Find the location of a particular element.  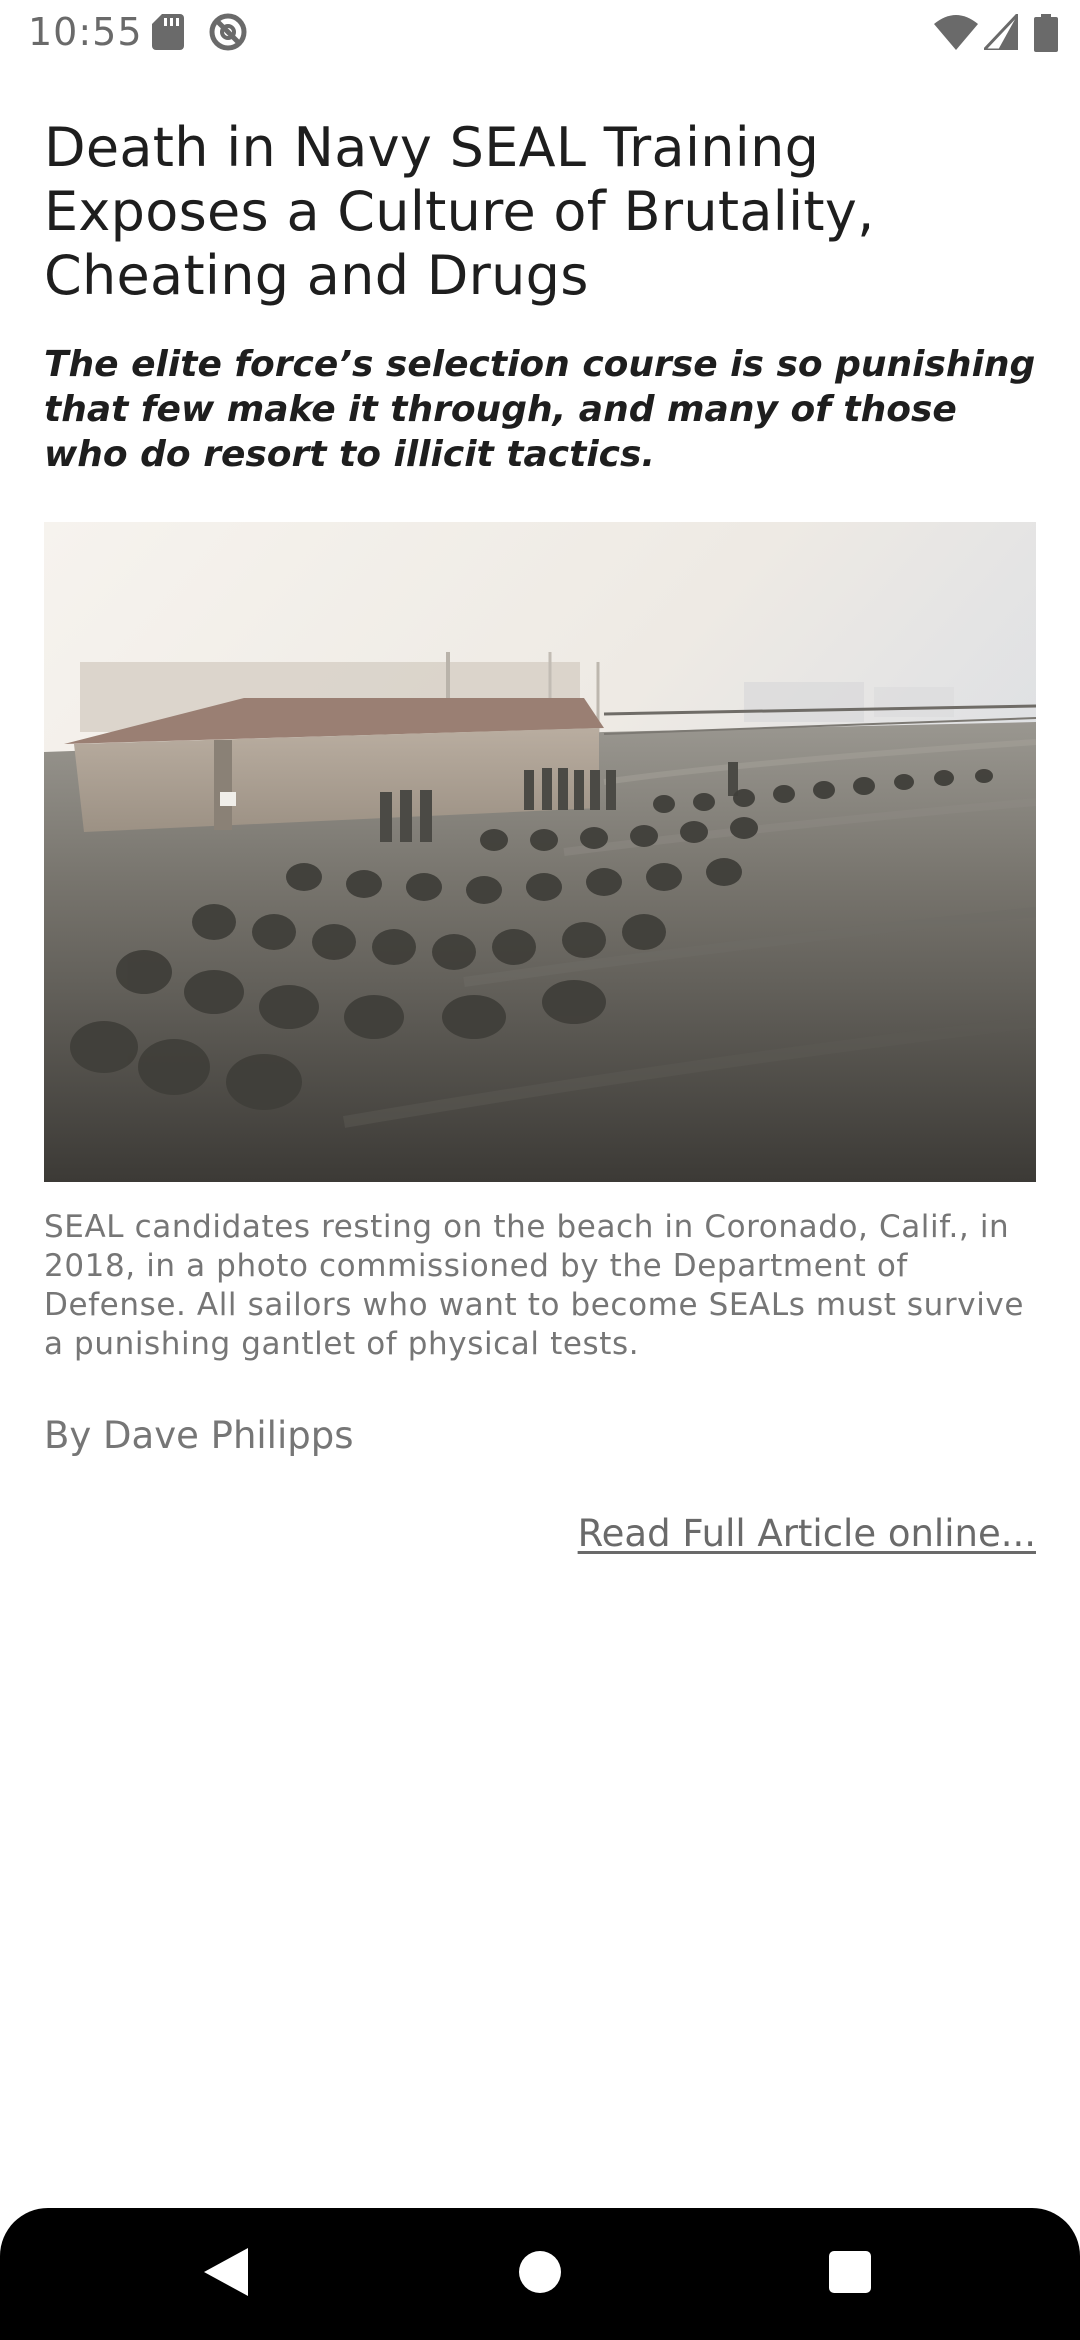

status-bar: 10:55 is located at coordinates (540, 33).